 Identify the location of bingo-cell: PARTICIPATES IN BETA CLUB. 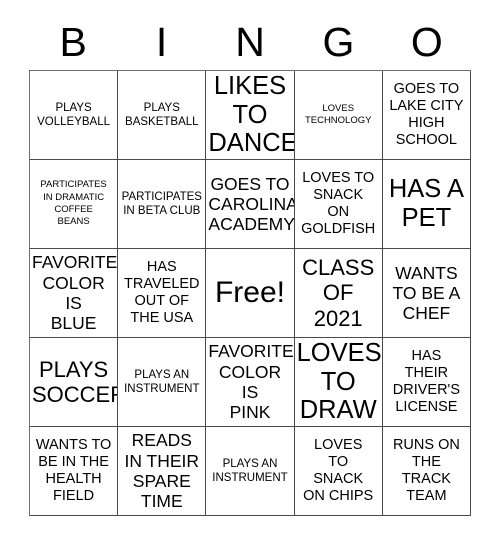
(162, 204).